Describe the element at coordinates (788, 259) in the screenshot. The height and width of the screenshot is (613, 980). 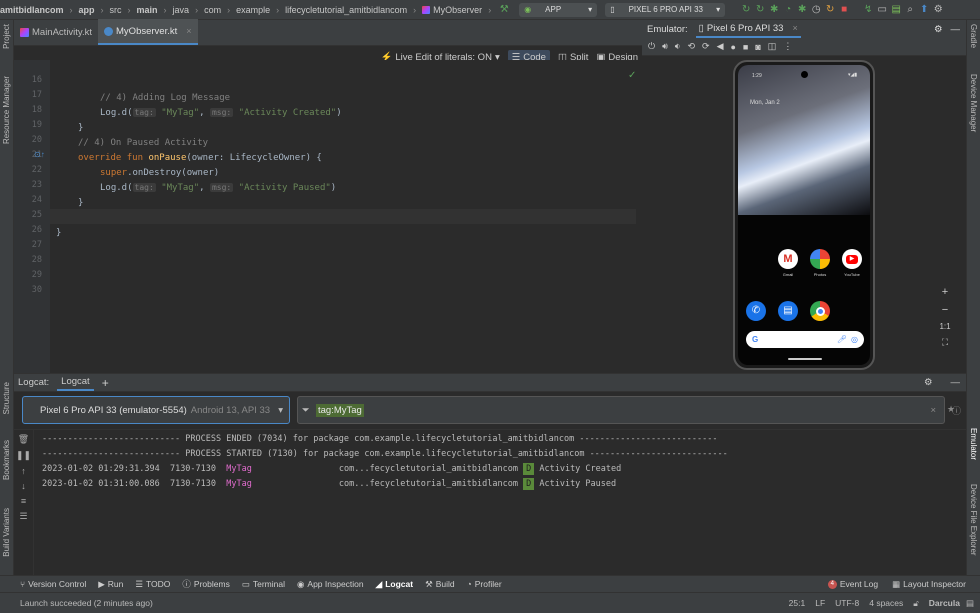
I see `gmail-app-icon: M` at that location.